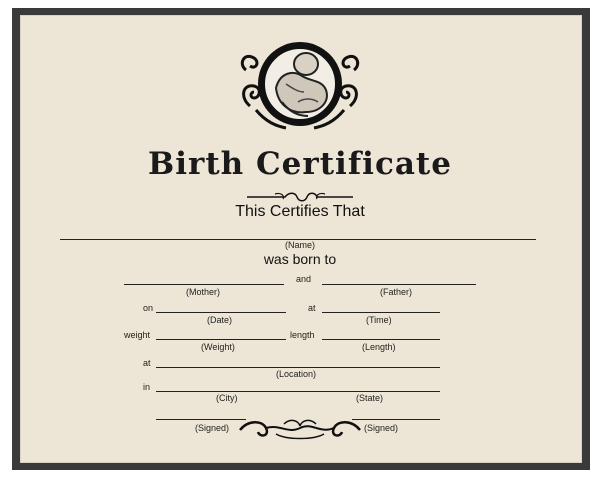  I want to click on on-word: on, so click(148, 308).